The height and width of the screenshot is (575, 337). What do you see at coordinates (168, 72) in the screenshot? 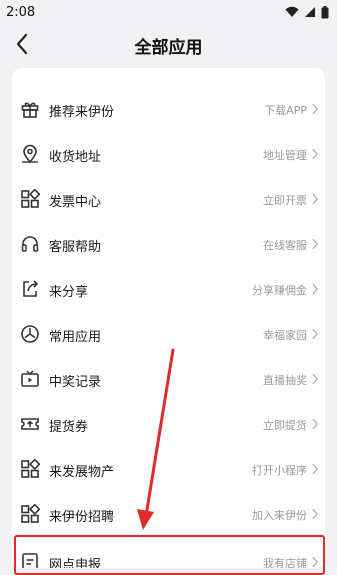
I see `list-item-partial` at bounding box center [168, 72].